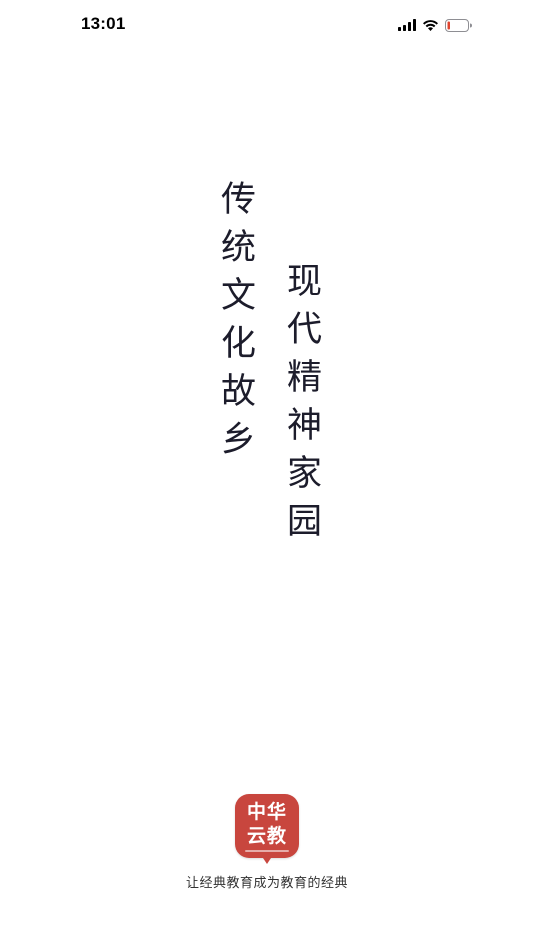 The height and width of the screenshot is (950, 534). Describe the element at coordinates (267, 861) in the screenshot. I see `logo-tail` at that location.